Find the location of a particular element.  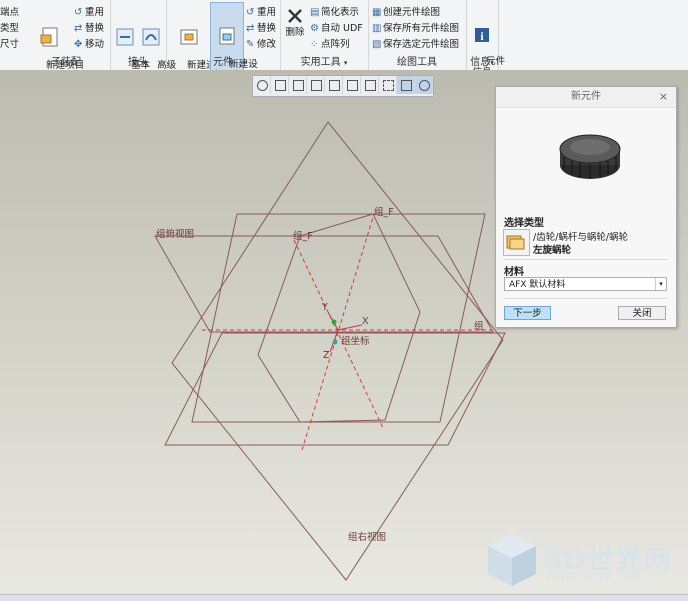

datum-plane-front is located at coordinates (338, 318).